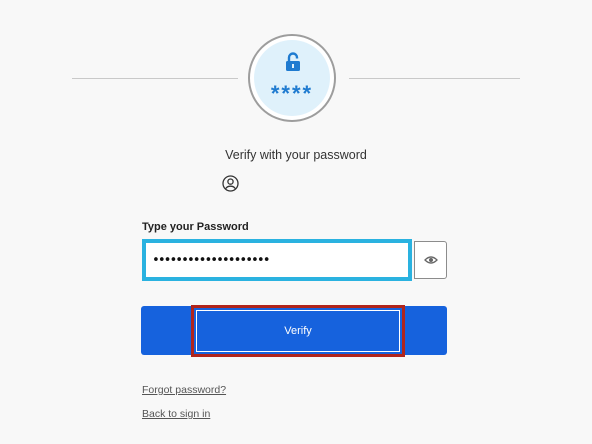 The height and width of the screenshot is (444, 592). Describe the element at coordinates (184, 390) in the screenshot. I see `forgot-password-link: Forgot password?` at that location.